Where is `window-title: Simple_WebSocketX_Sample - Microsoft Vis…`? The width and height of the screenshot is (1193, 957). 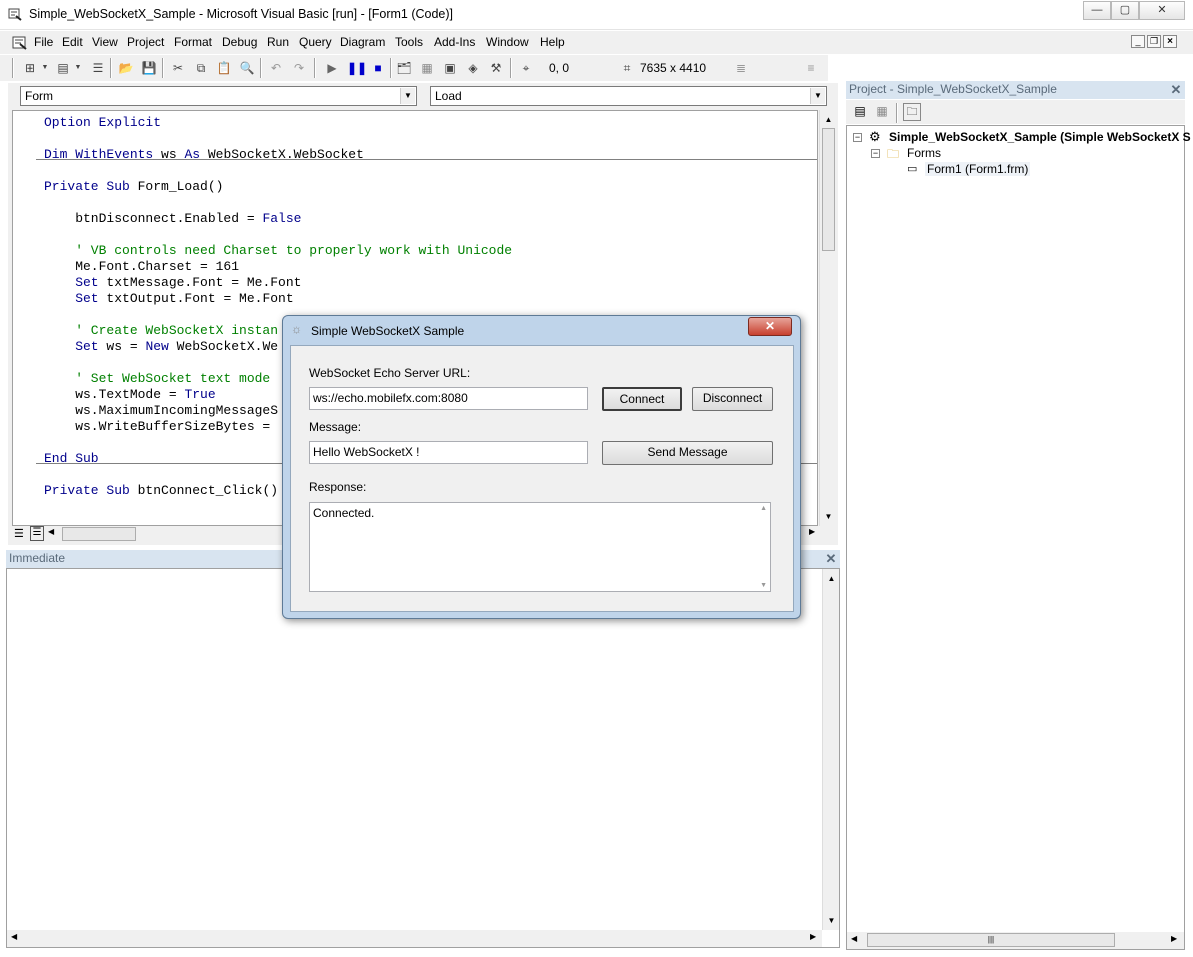 window-title: Simple_WebSocketX_Sample - Microsoft Vis… is located at coordinates (241, 14).